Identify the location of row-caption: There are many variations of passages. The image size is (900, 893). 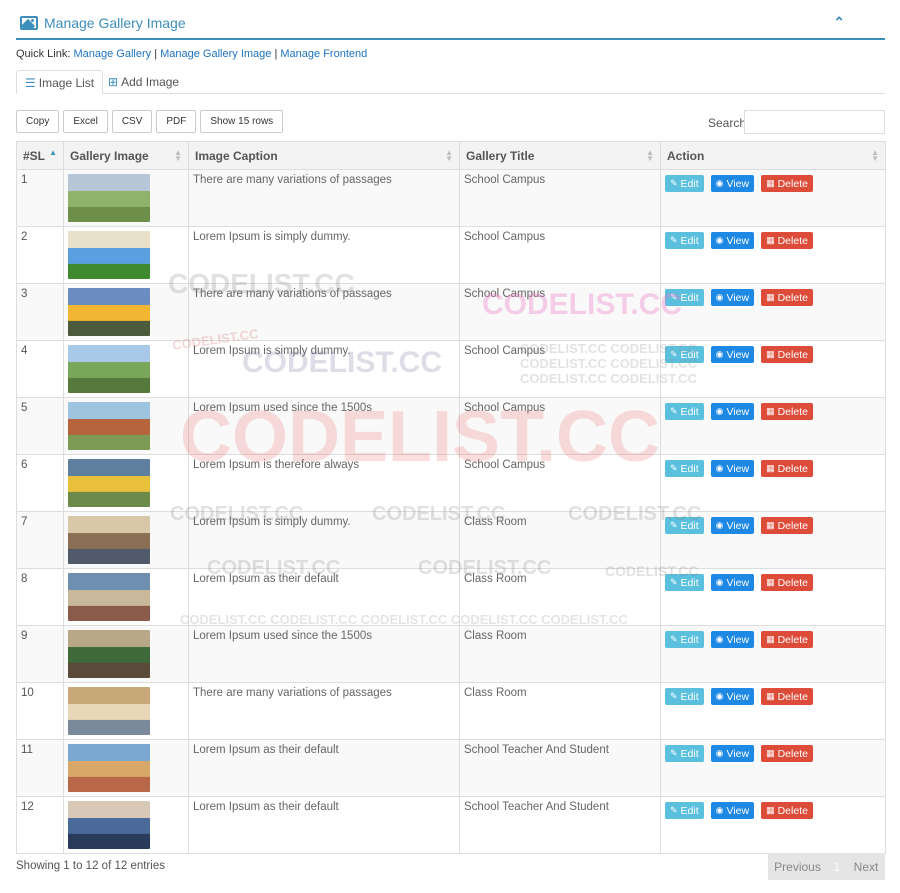
(324, 312).